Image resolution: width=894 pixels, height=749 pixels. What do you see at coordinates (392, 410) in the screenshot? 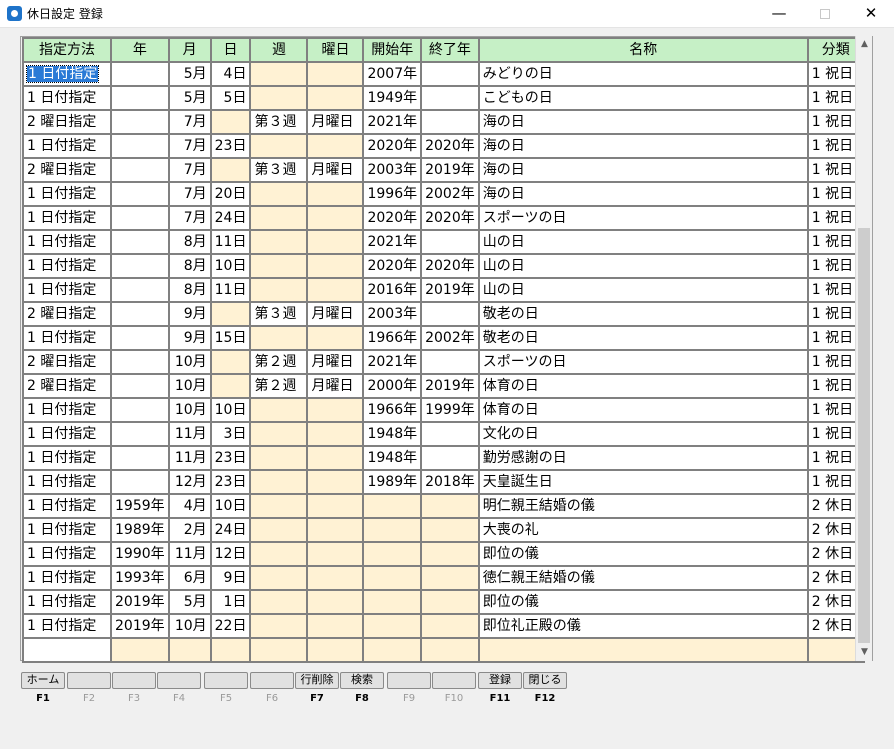
I see `cell-start-year: 1966年` at bounding box center [392, 410].